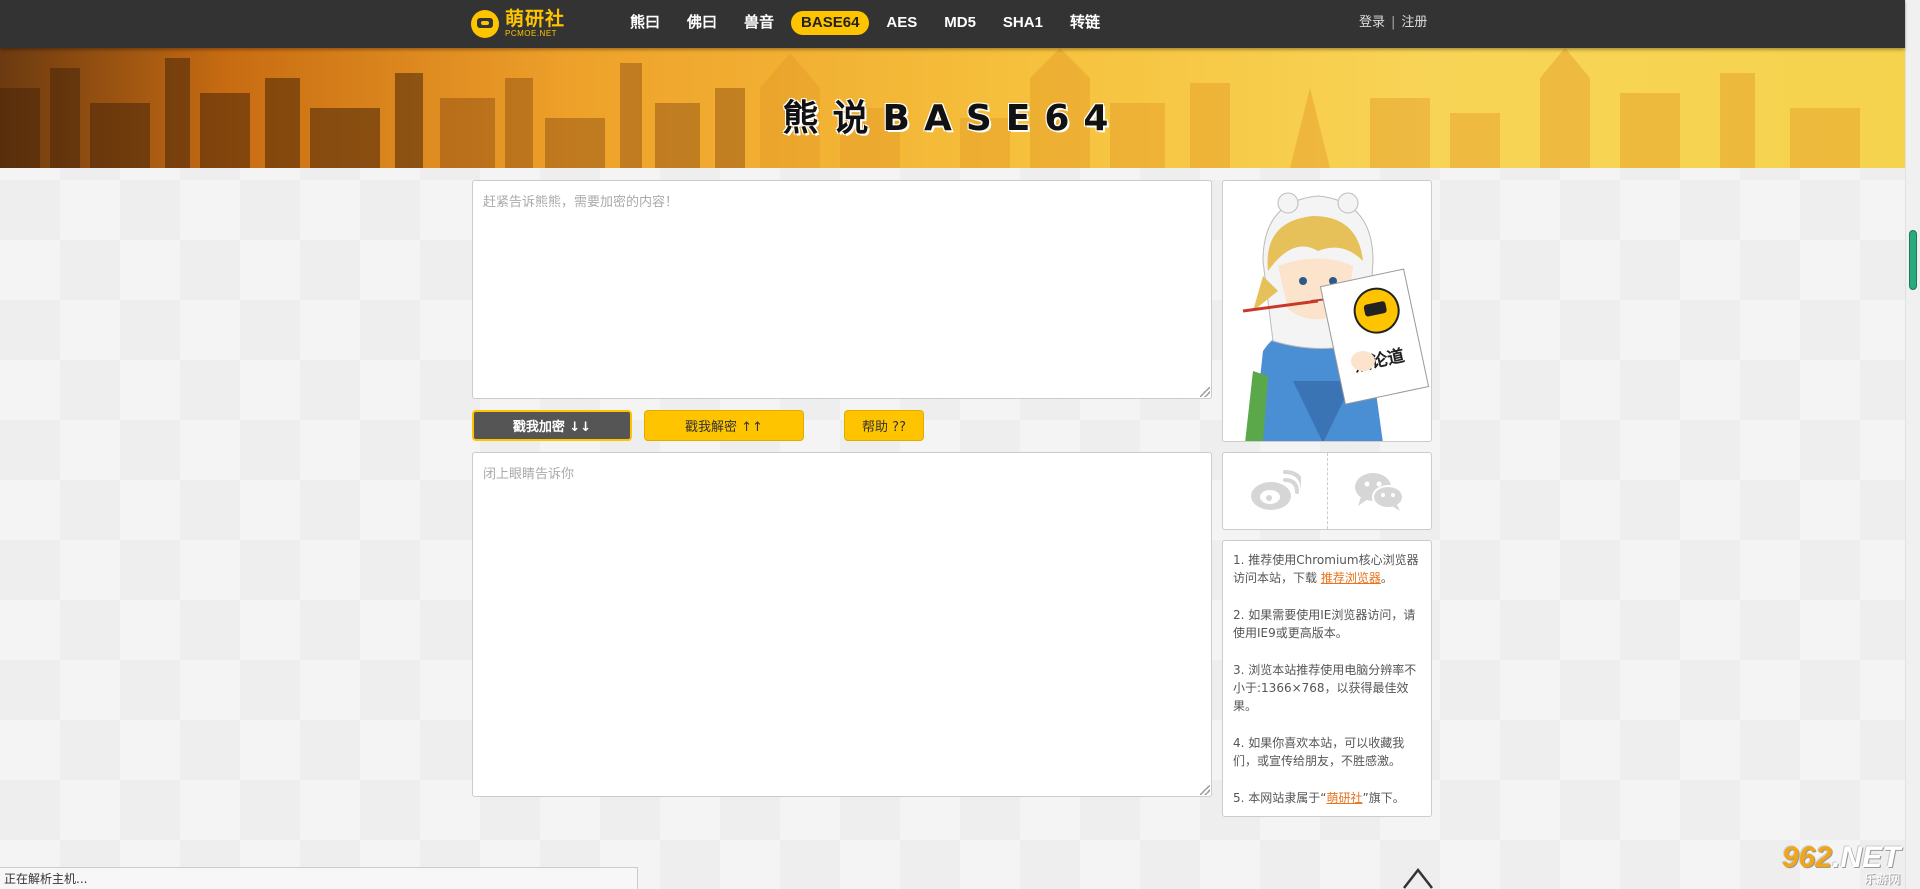  What do you see at coordinates (960, 23) in the screenshot?
I see `nav-item-md5: MD5` at bounding box center [960, 23].